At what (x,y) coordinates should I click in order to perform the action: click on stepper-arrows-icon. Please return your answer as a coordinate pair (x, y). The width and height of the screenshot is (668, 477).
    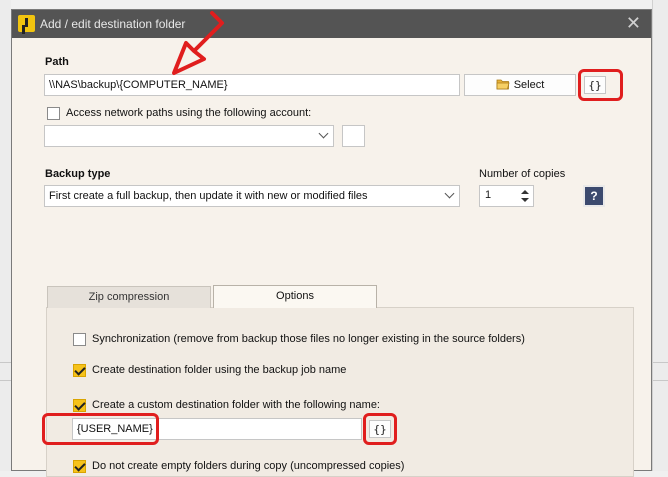
    Looking at the image, I should click on (525, 196).